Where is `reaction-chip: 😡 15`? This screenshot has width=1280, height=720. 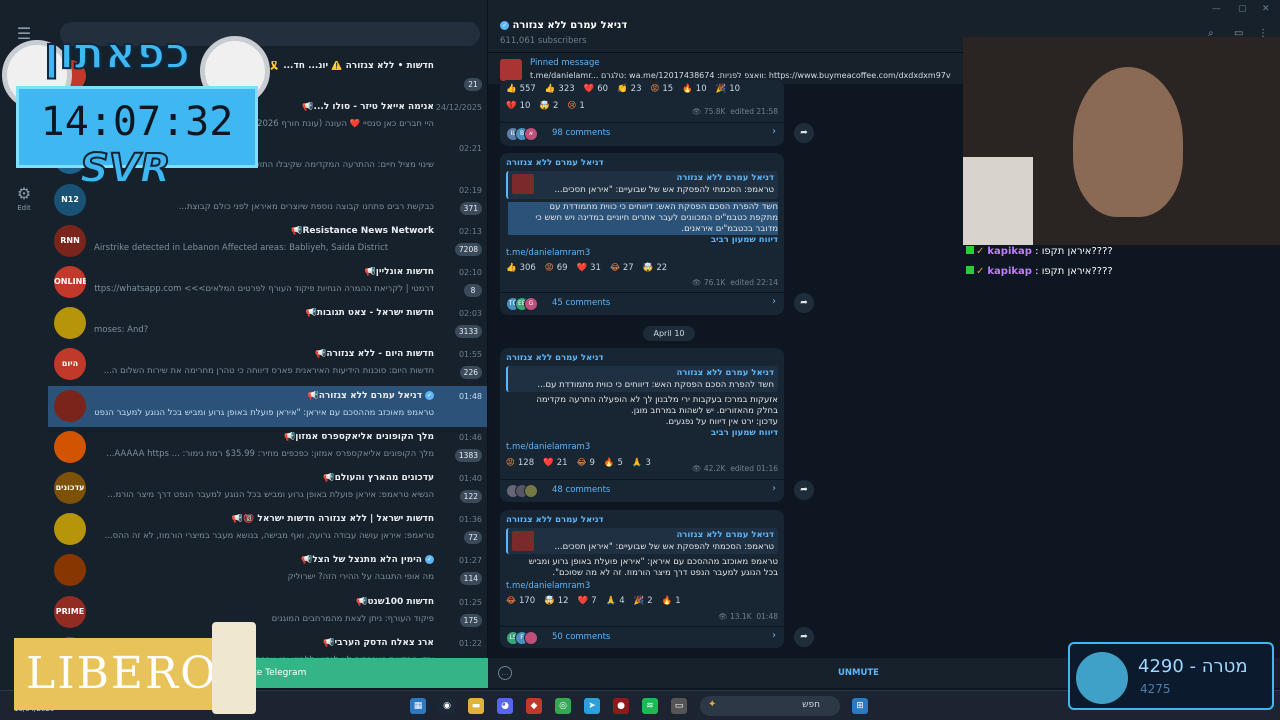
reaction-chip: 😡 15 is located at coordinates (662, 89).